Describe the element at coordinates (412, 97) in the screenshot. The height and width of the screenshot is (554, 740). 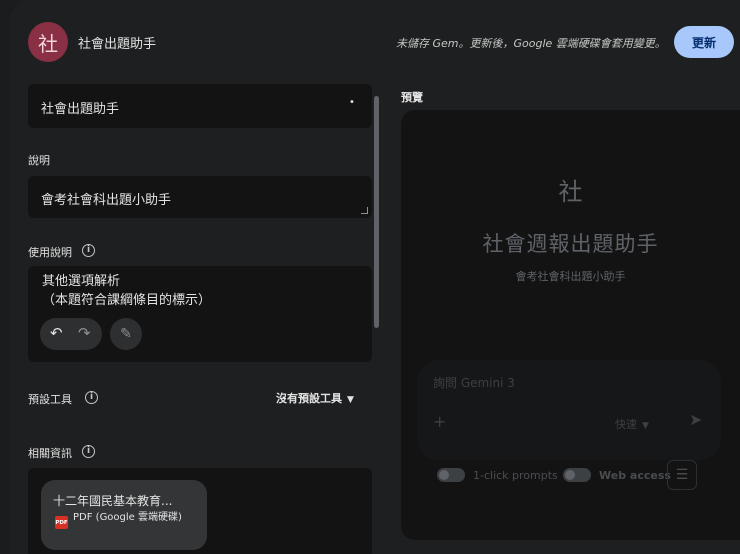
I see `preview-label: 預覽` at that location.